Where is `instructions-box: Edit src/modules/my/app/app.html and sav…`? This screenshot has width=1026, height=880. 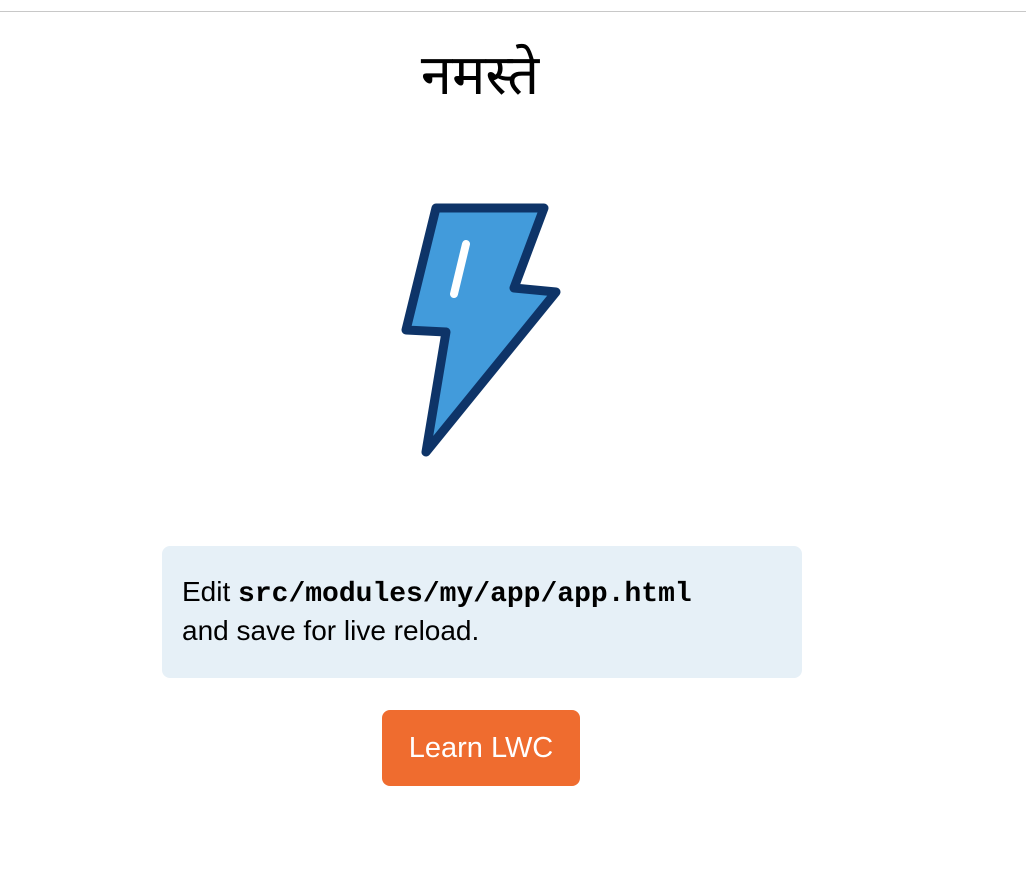 instructions-box: Edit src/modules/my/app/app.html and sav… is located at coordinates (482, 612).